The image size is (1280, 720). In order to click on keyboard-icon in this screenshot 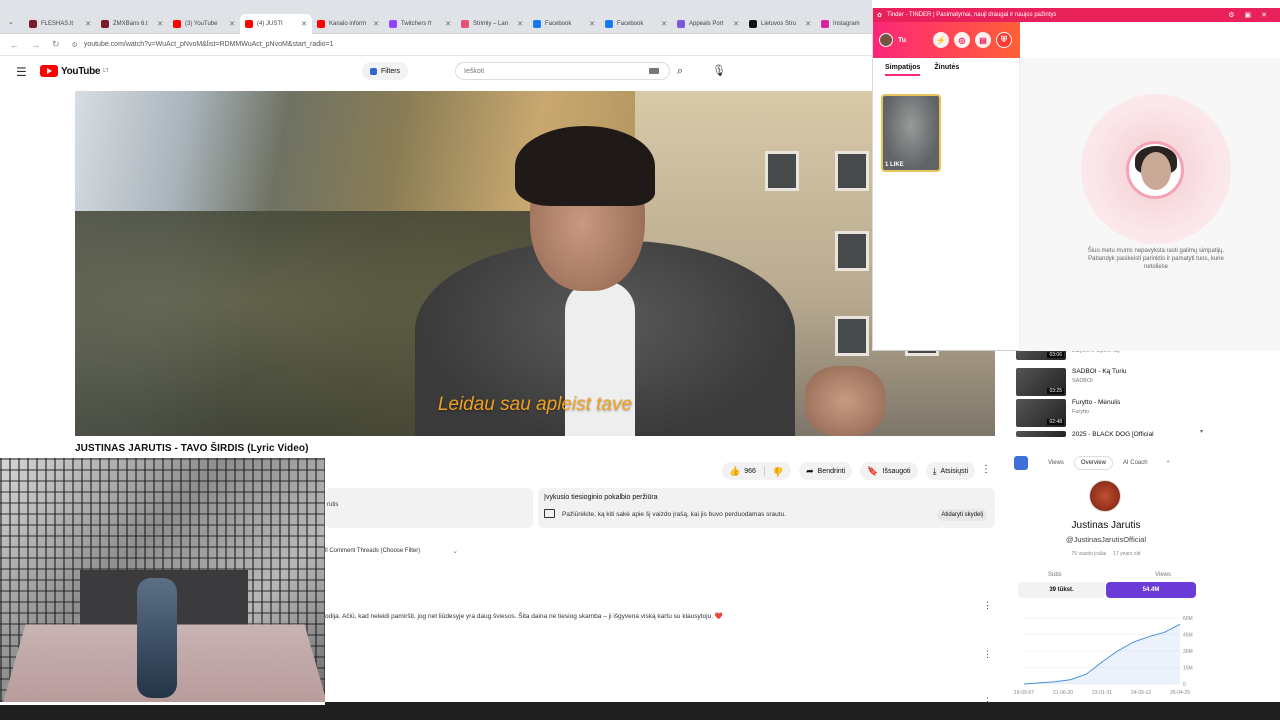, I will do `click(654, 71)`.